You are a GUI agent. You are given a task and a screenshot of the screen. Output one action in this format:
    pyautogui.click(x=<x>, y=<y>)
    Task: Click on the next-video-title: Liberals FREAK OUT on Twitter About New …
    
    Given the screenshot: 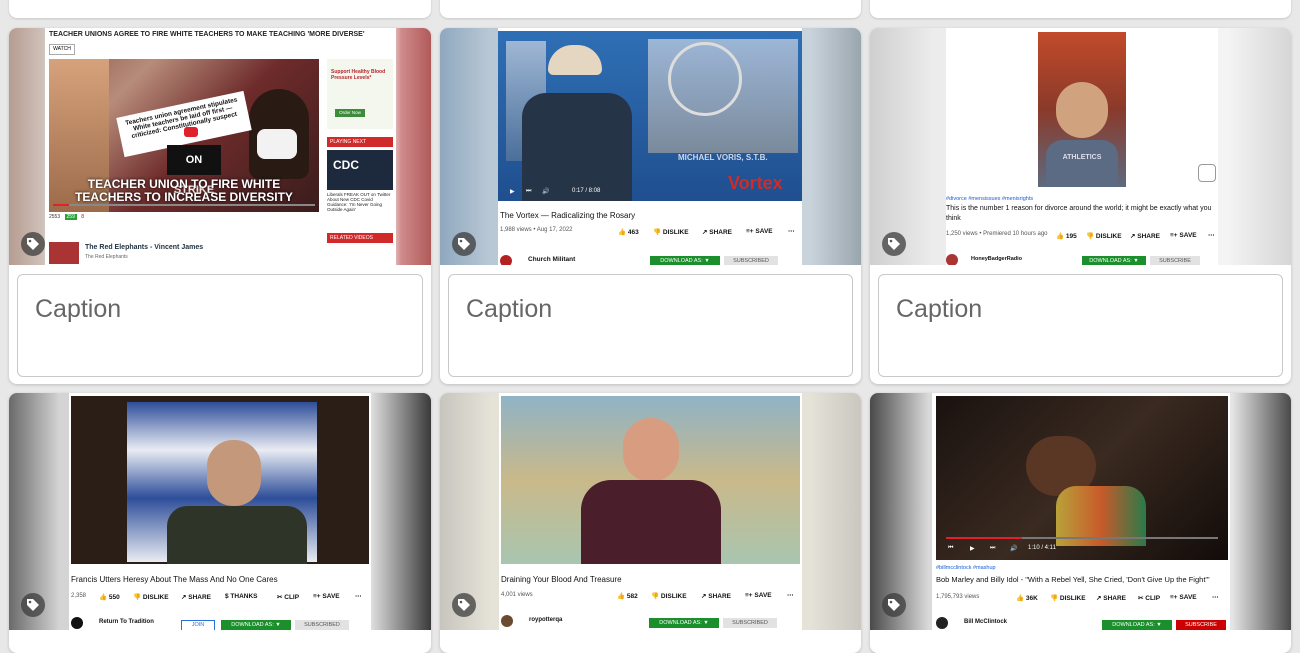 What is the action you would take?
    pyautogui.click(x=360, y=202)
    